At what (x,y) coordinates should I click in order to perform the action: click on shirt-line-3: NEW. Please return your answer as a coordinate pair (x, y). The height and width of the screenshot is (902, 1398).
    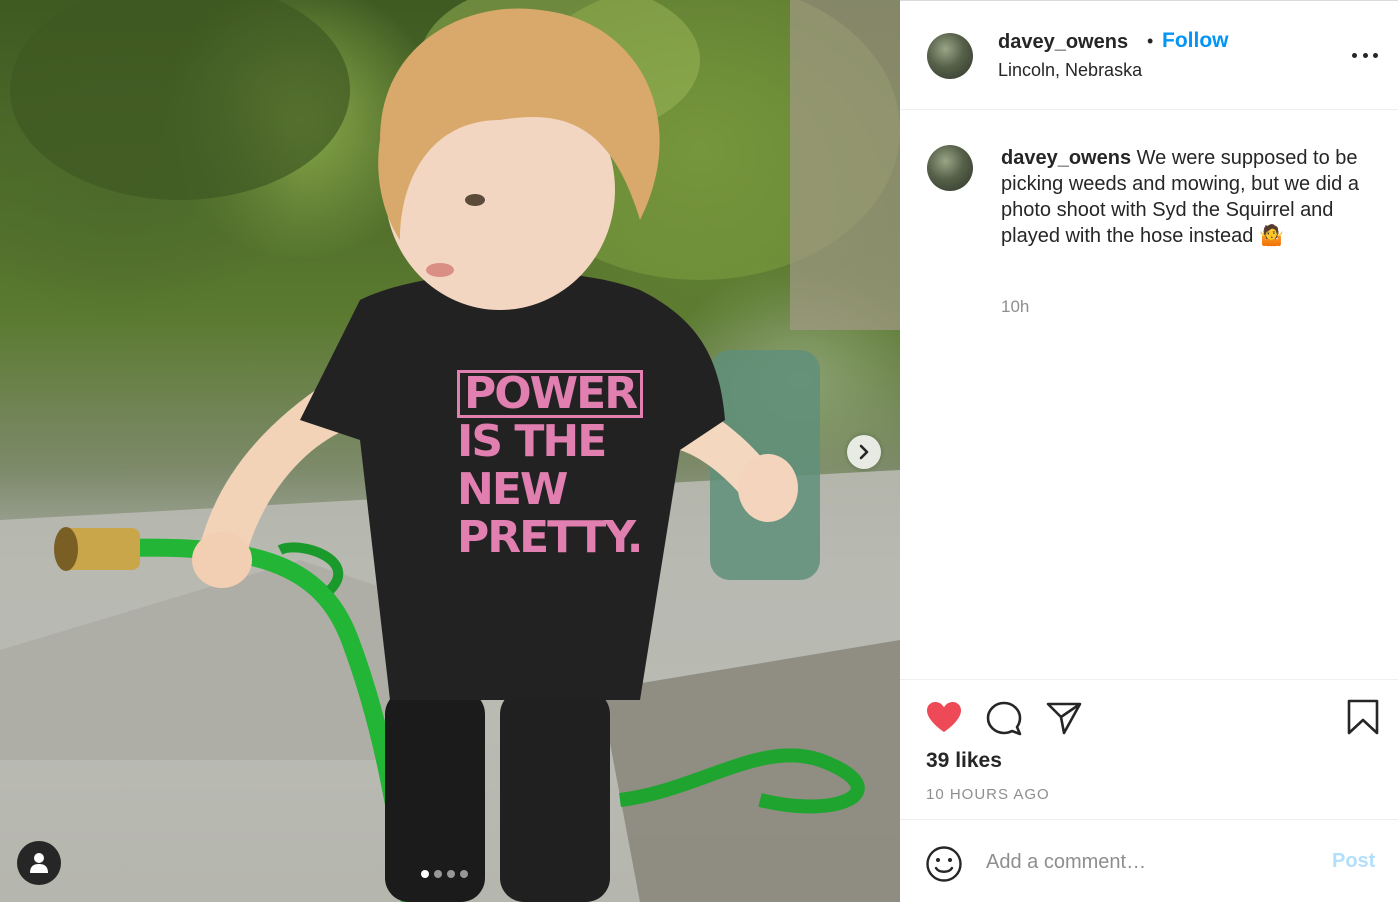
    Looking at the image, I should click on (512, 489).